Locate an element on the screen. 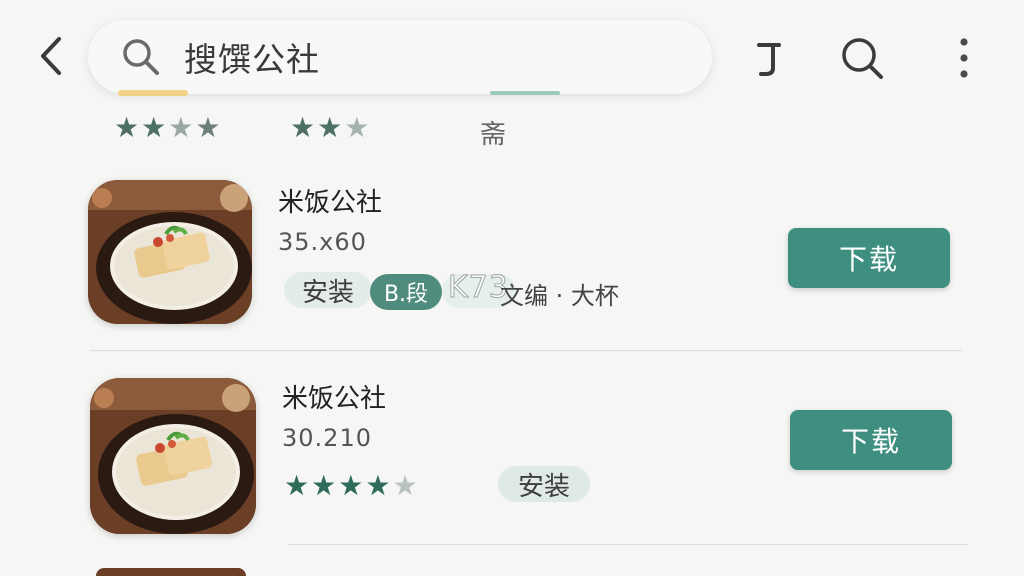  app-meta: 文编 · 大杯 is located at coordinates (559, 296).